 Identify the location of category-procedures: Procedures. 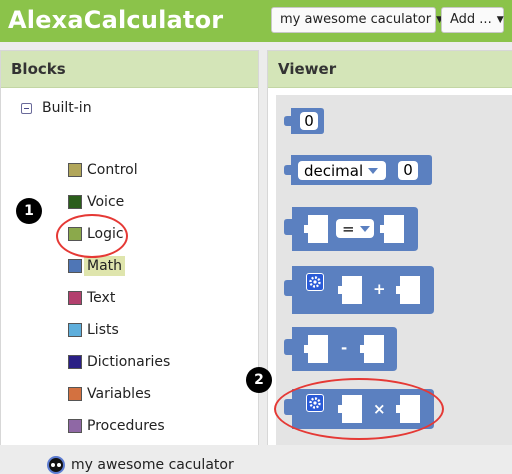
(116, 426).